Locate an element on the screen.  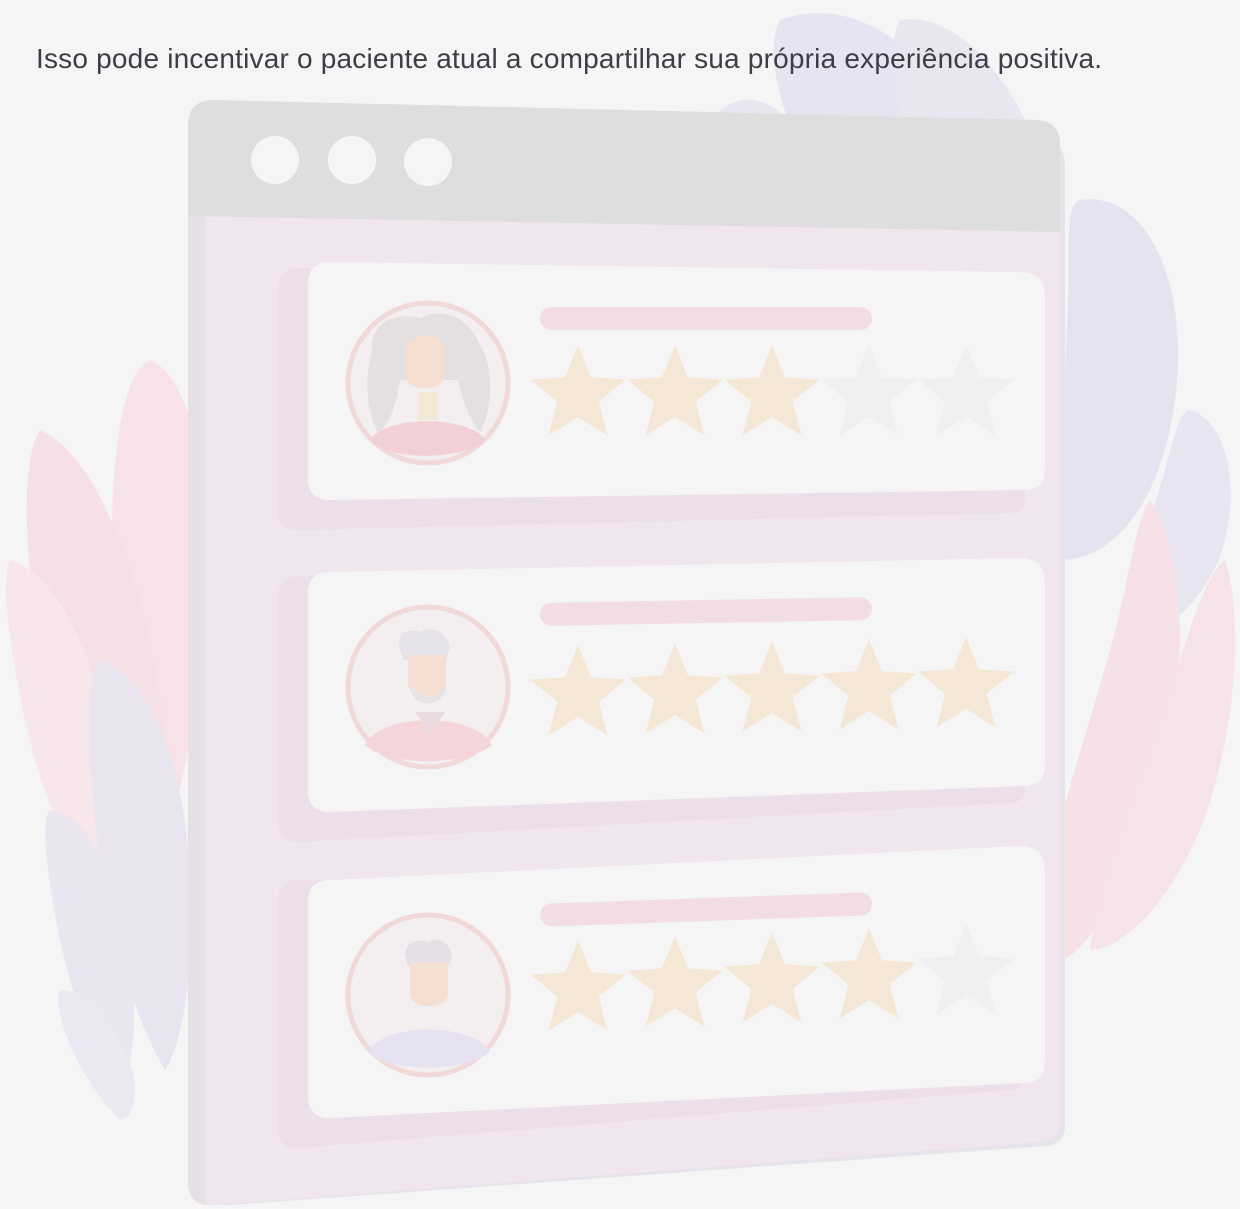
name-bar is located at coordinates (706, 318).